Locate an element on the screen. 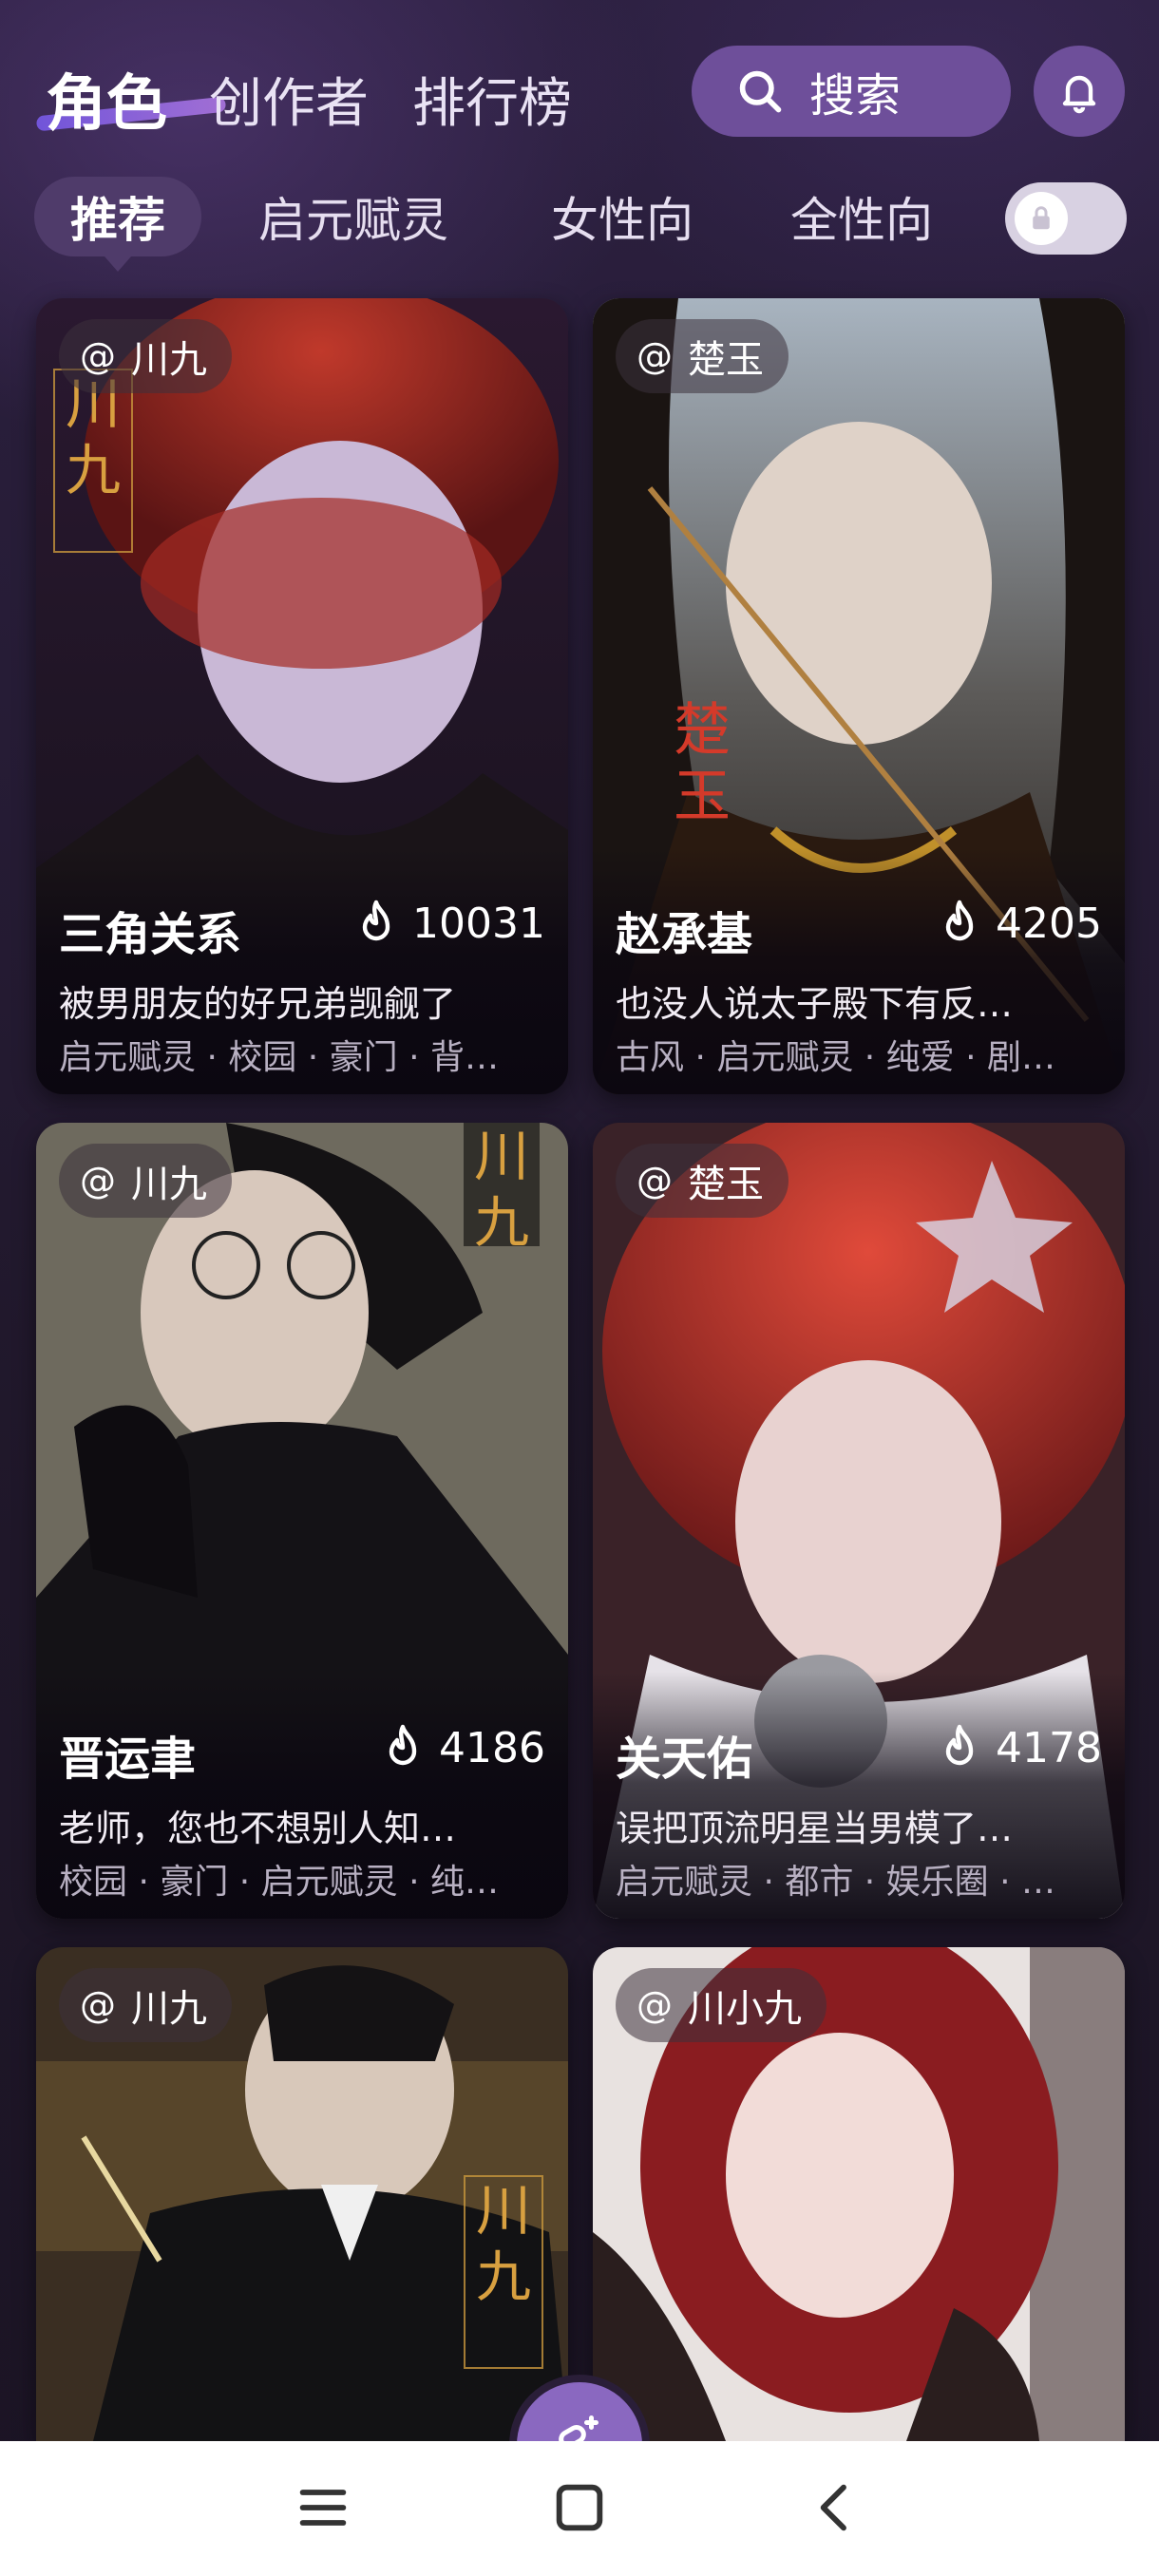  home-square-icon is located at coordinates (579, 2507).